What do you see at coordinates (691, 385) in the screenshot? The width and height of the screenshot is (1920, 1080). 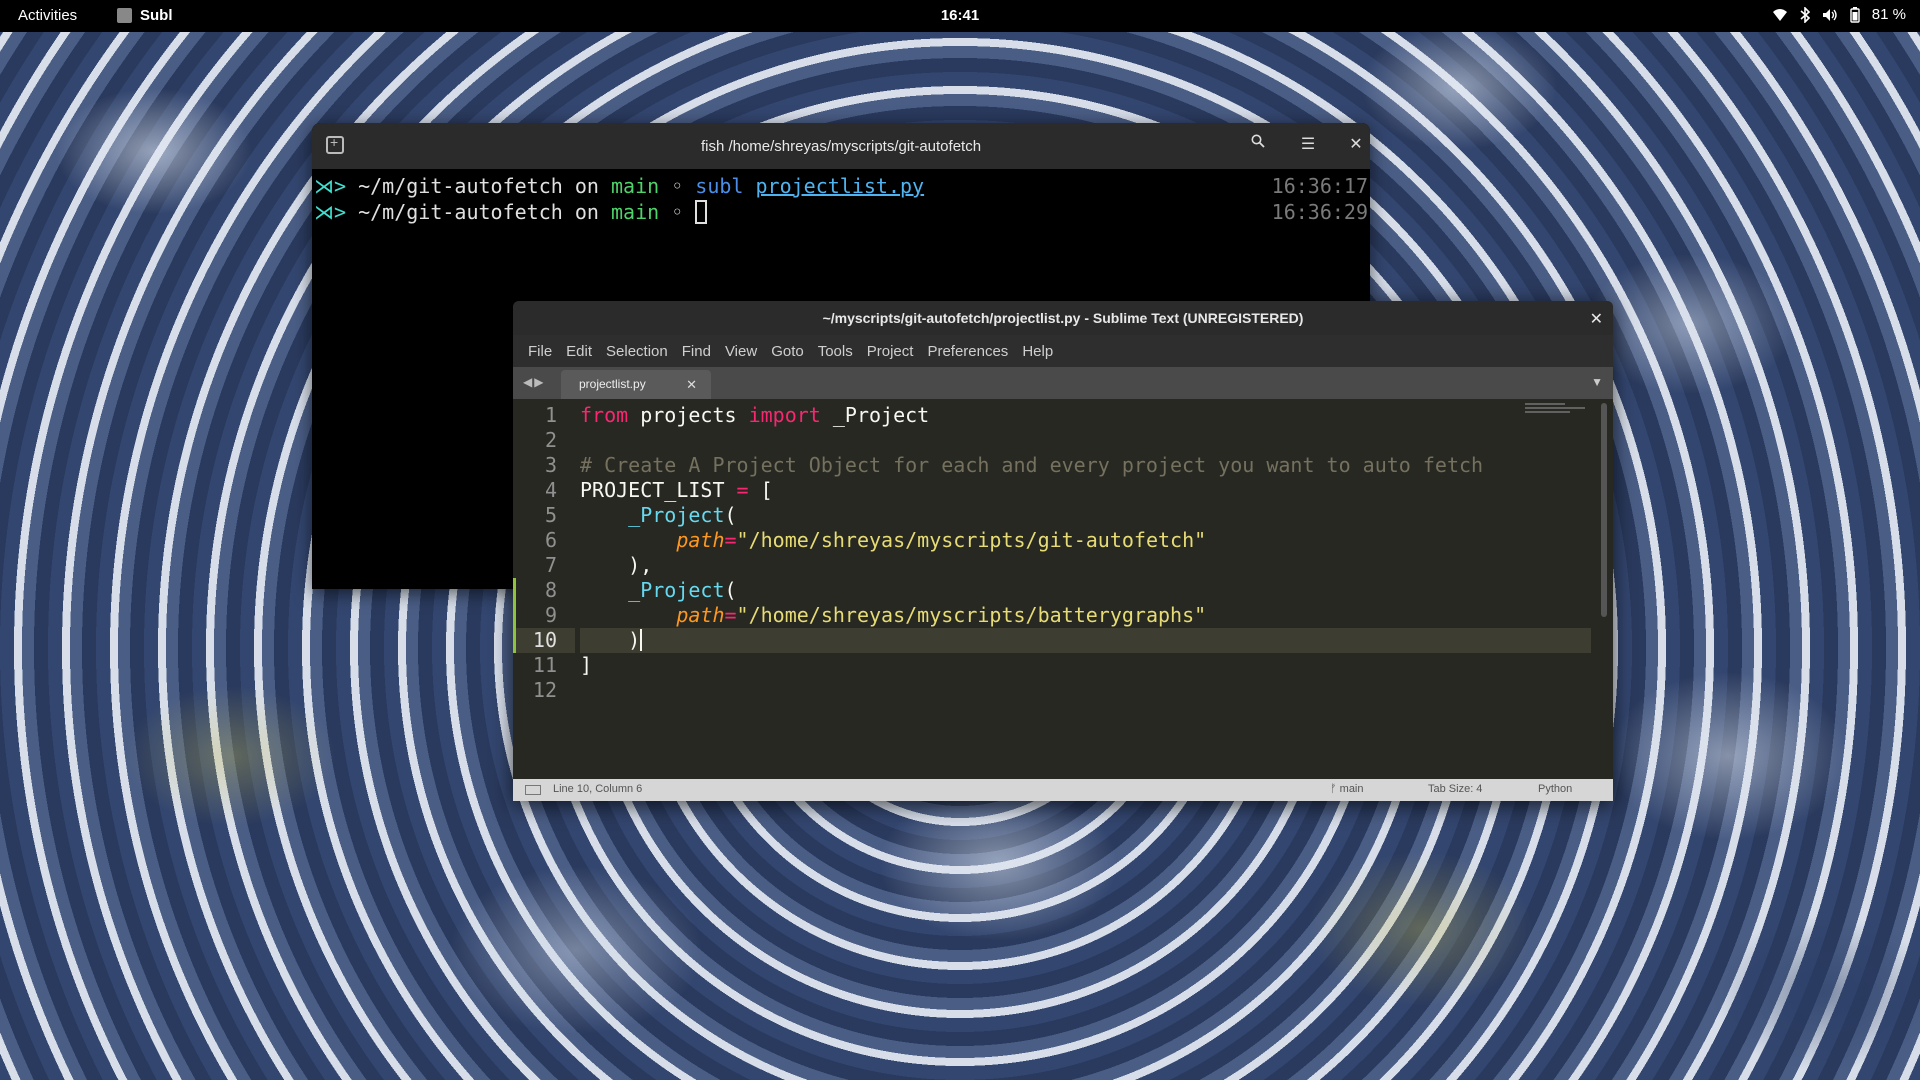 I see `tab-close-icon: ✕` at bounding box center [691, 385].